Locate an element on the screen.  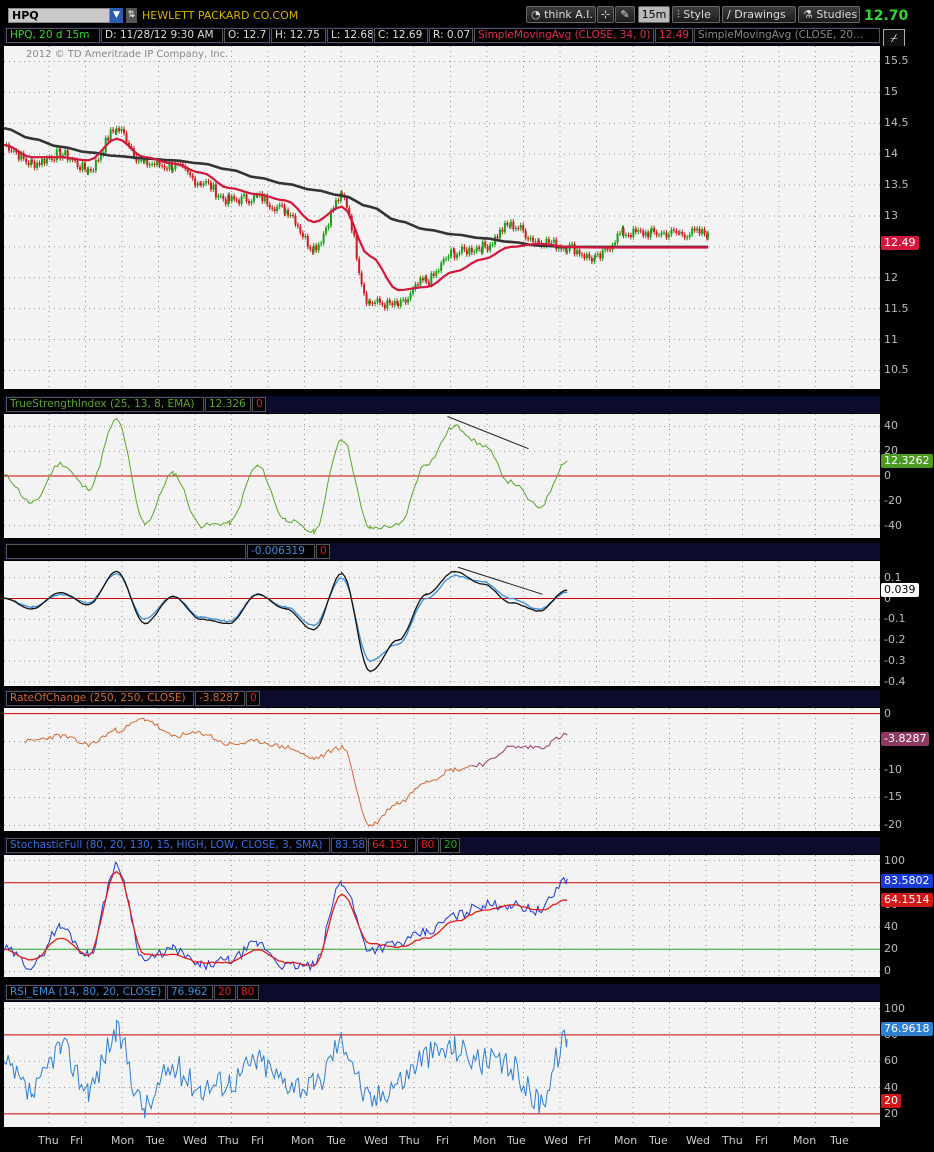
macd-label is located at coordinates (126, 551).